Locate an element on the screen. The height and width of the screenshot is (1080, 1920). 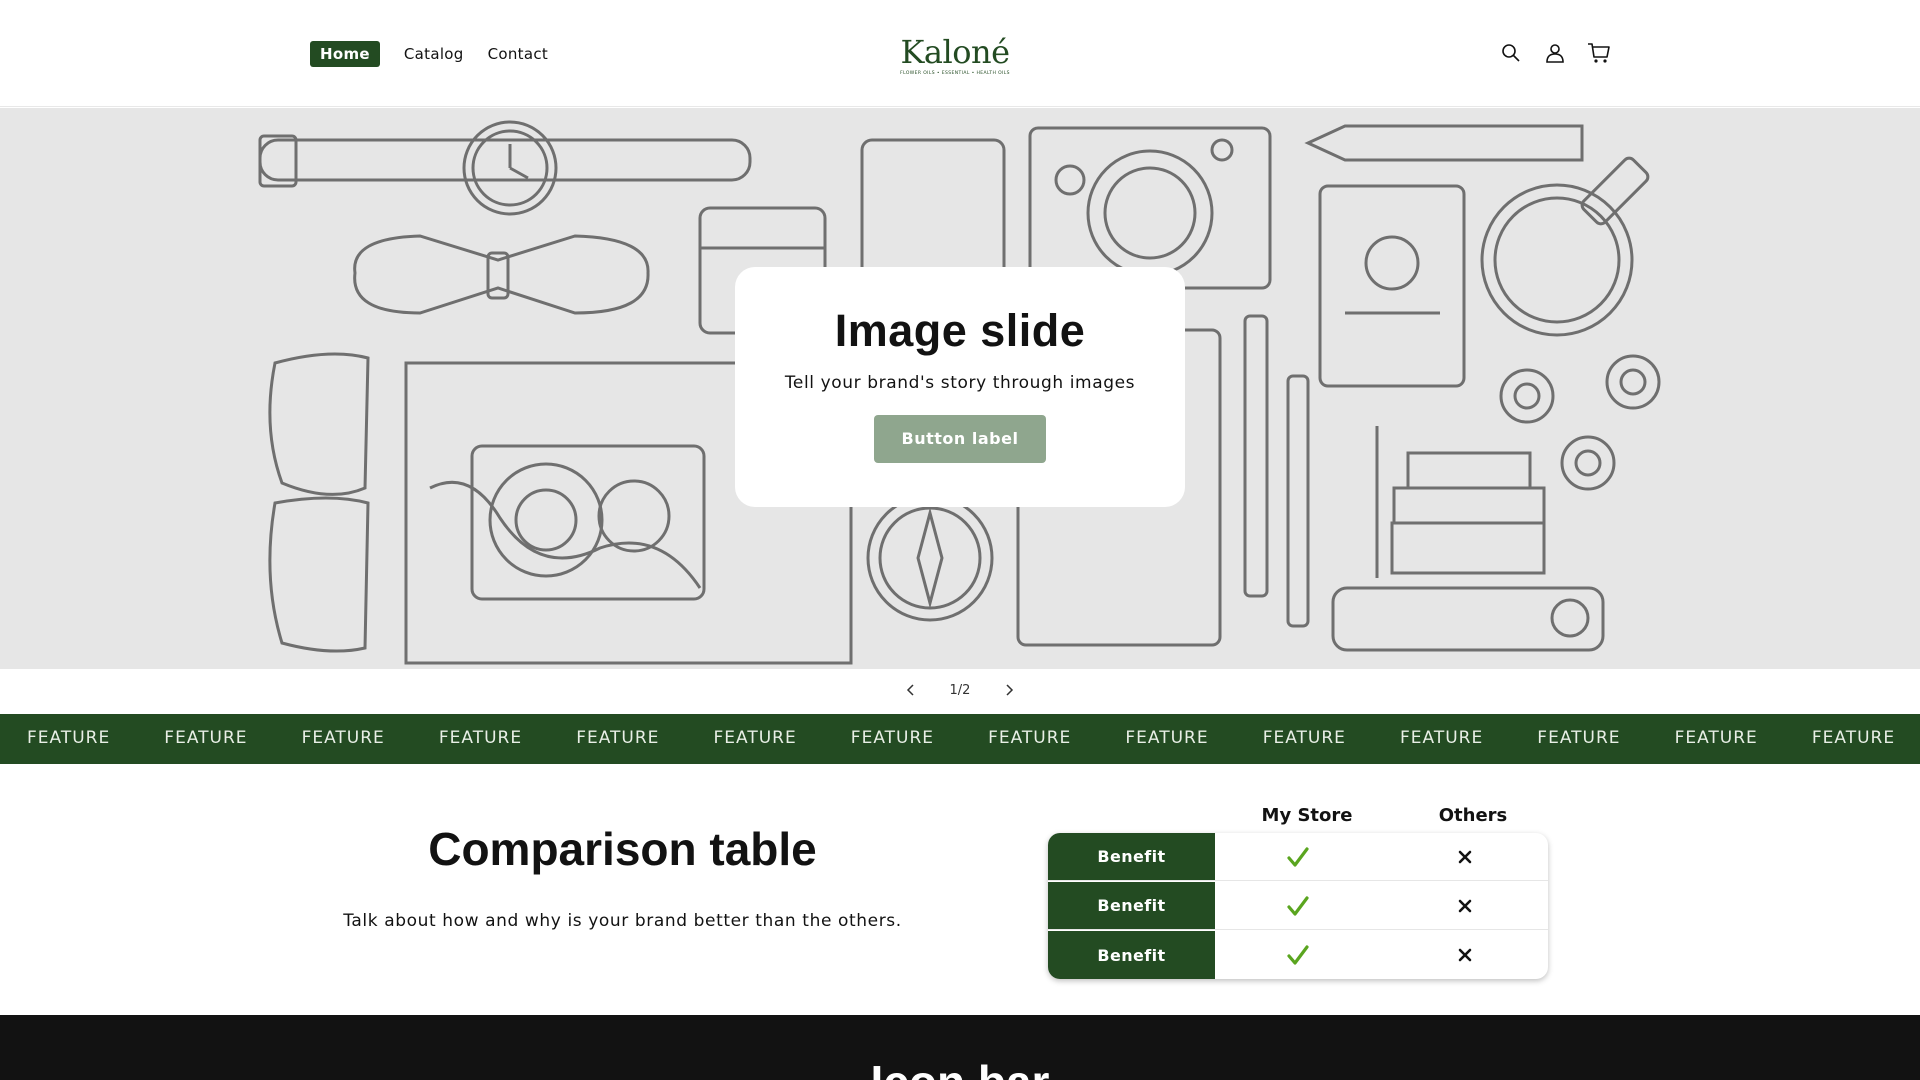
header-icons is located at coordinates (1555, 53).